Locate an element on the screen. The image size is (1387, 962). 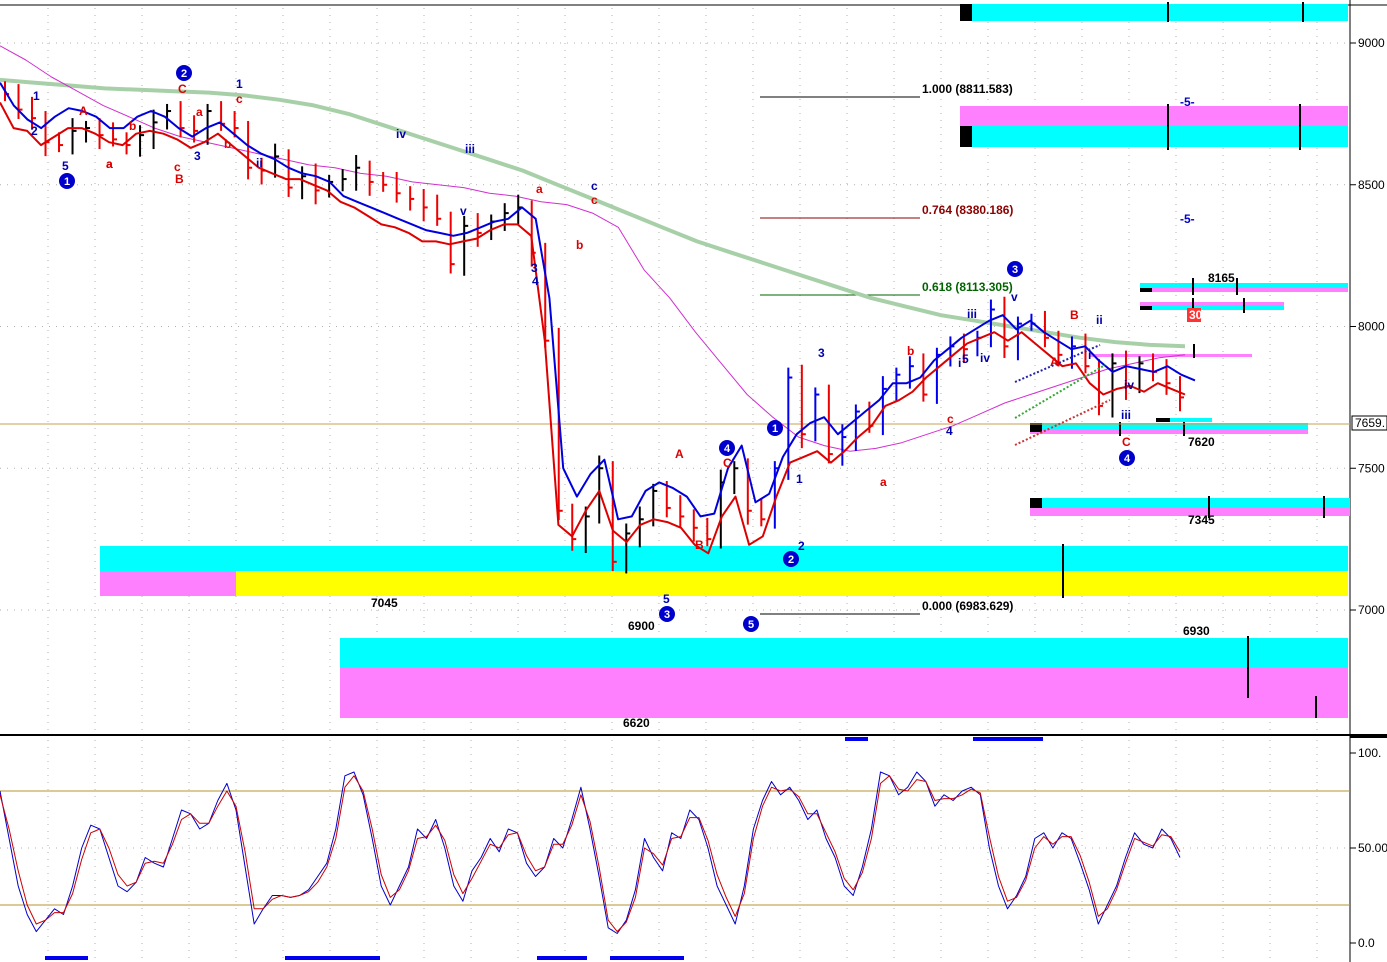
fib-label: 1.000 (8811.583) is located at coordinates (967, 89).